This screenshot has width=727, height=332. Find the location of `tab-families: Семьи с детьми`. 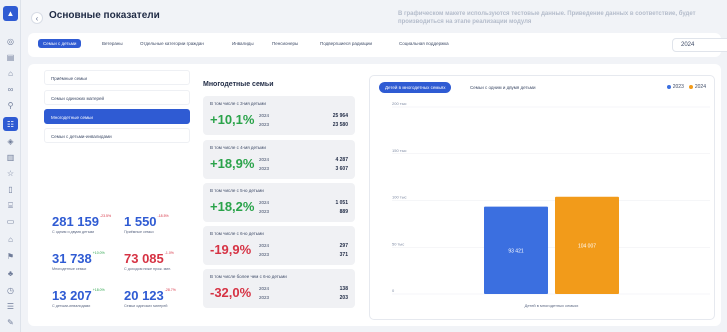

tab-families: Семьи с детьми is located at coordinates (60, 43).